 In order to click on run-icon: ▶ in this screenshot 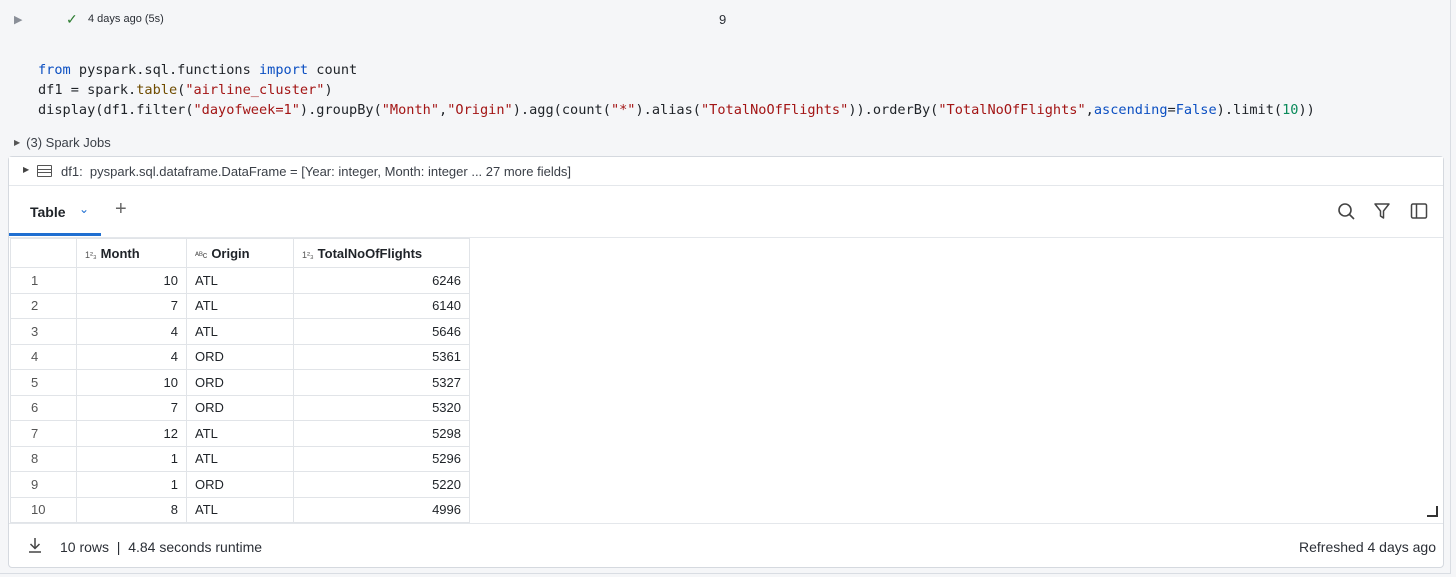, I will do `click(21, 20)`.